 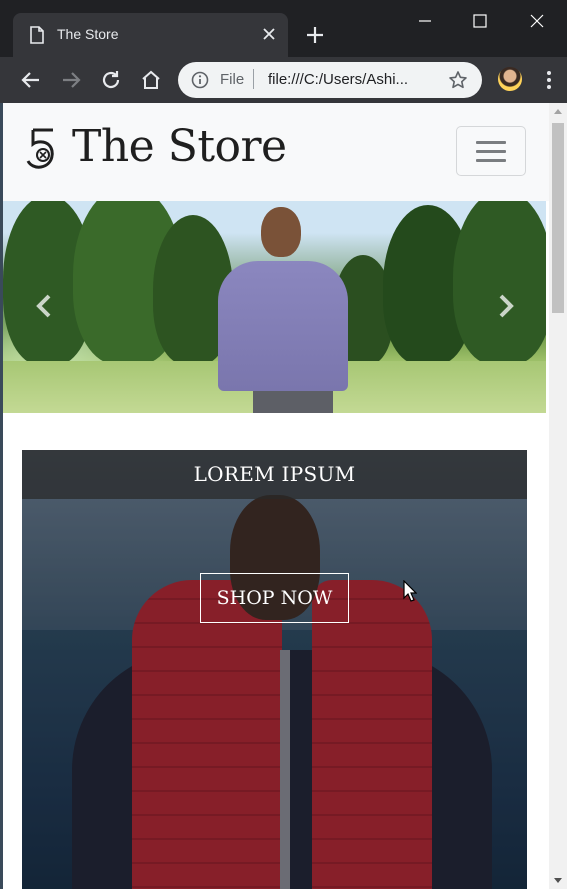 I want to click on close-icon, so click(x=269, y=34).